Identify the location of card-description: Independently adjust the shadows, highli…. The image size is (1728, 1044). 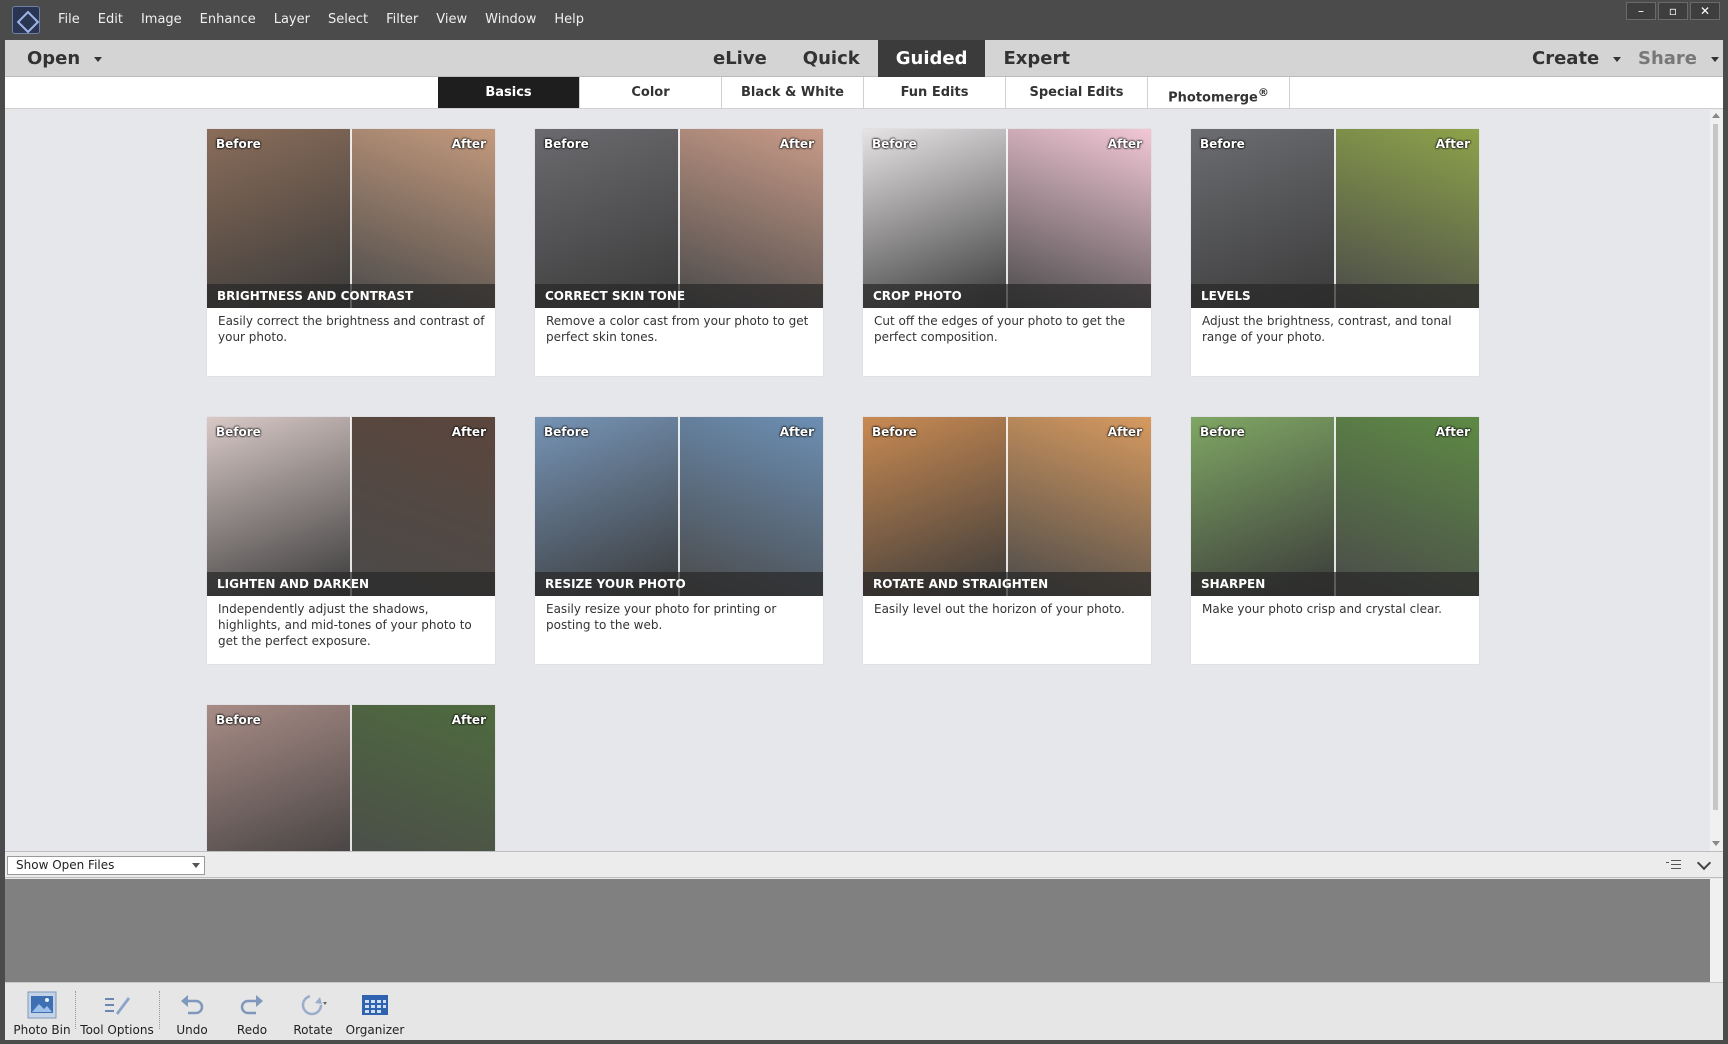
(345, 625).